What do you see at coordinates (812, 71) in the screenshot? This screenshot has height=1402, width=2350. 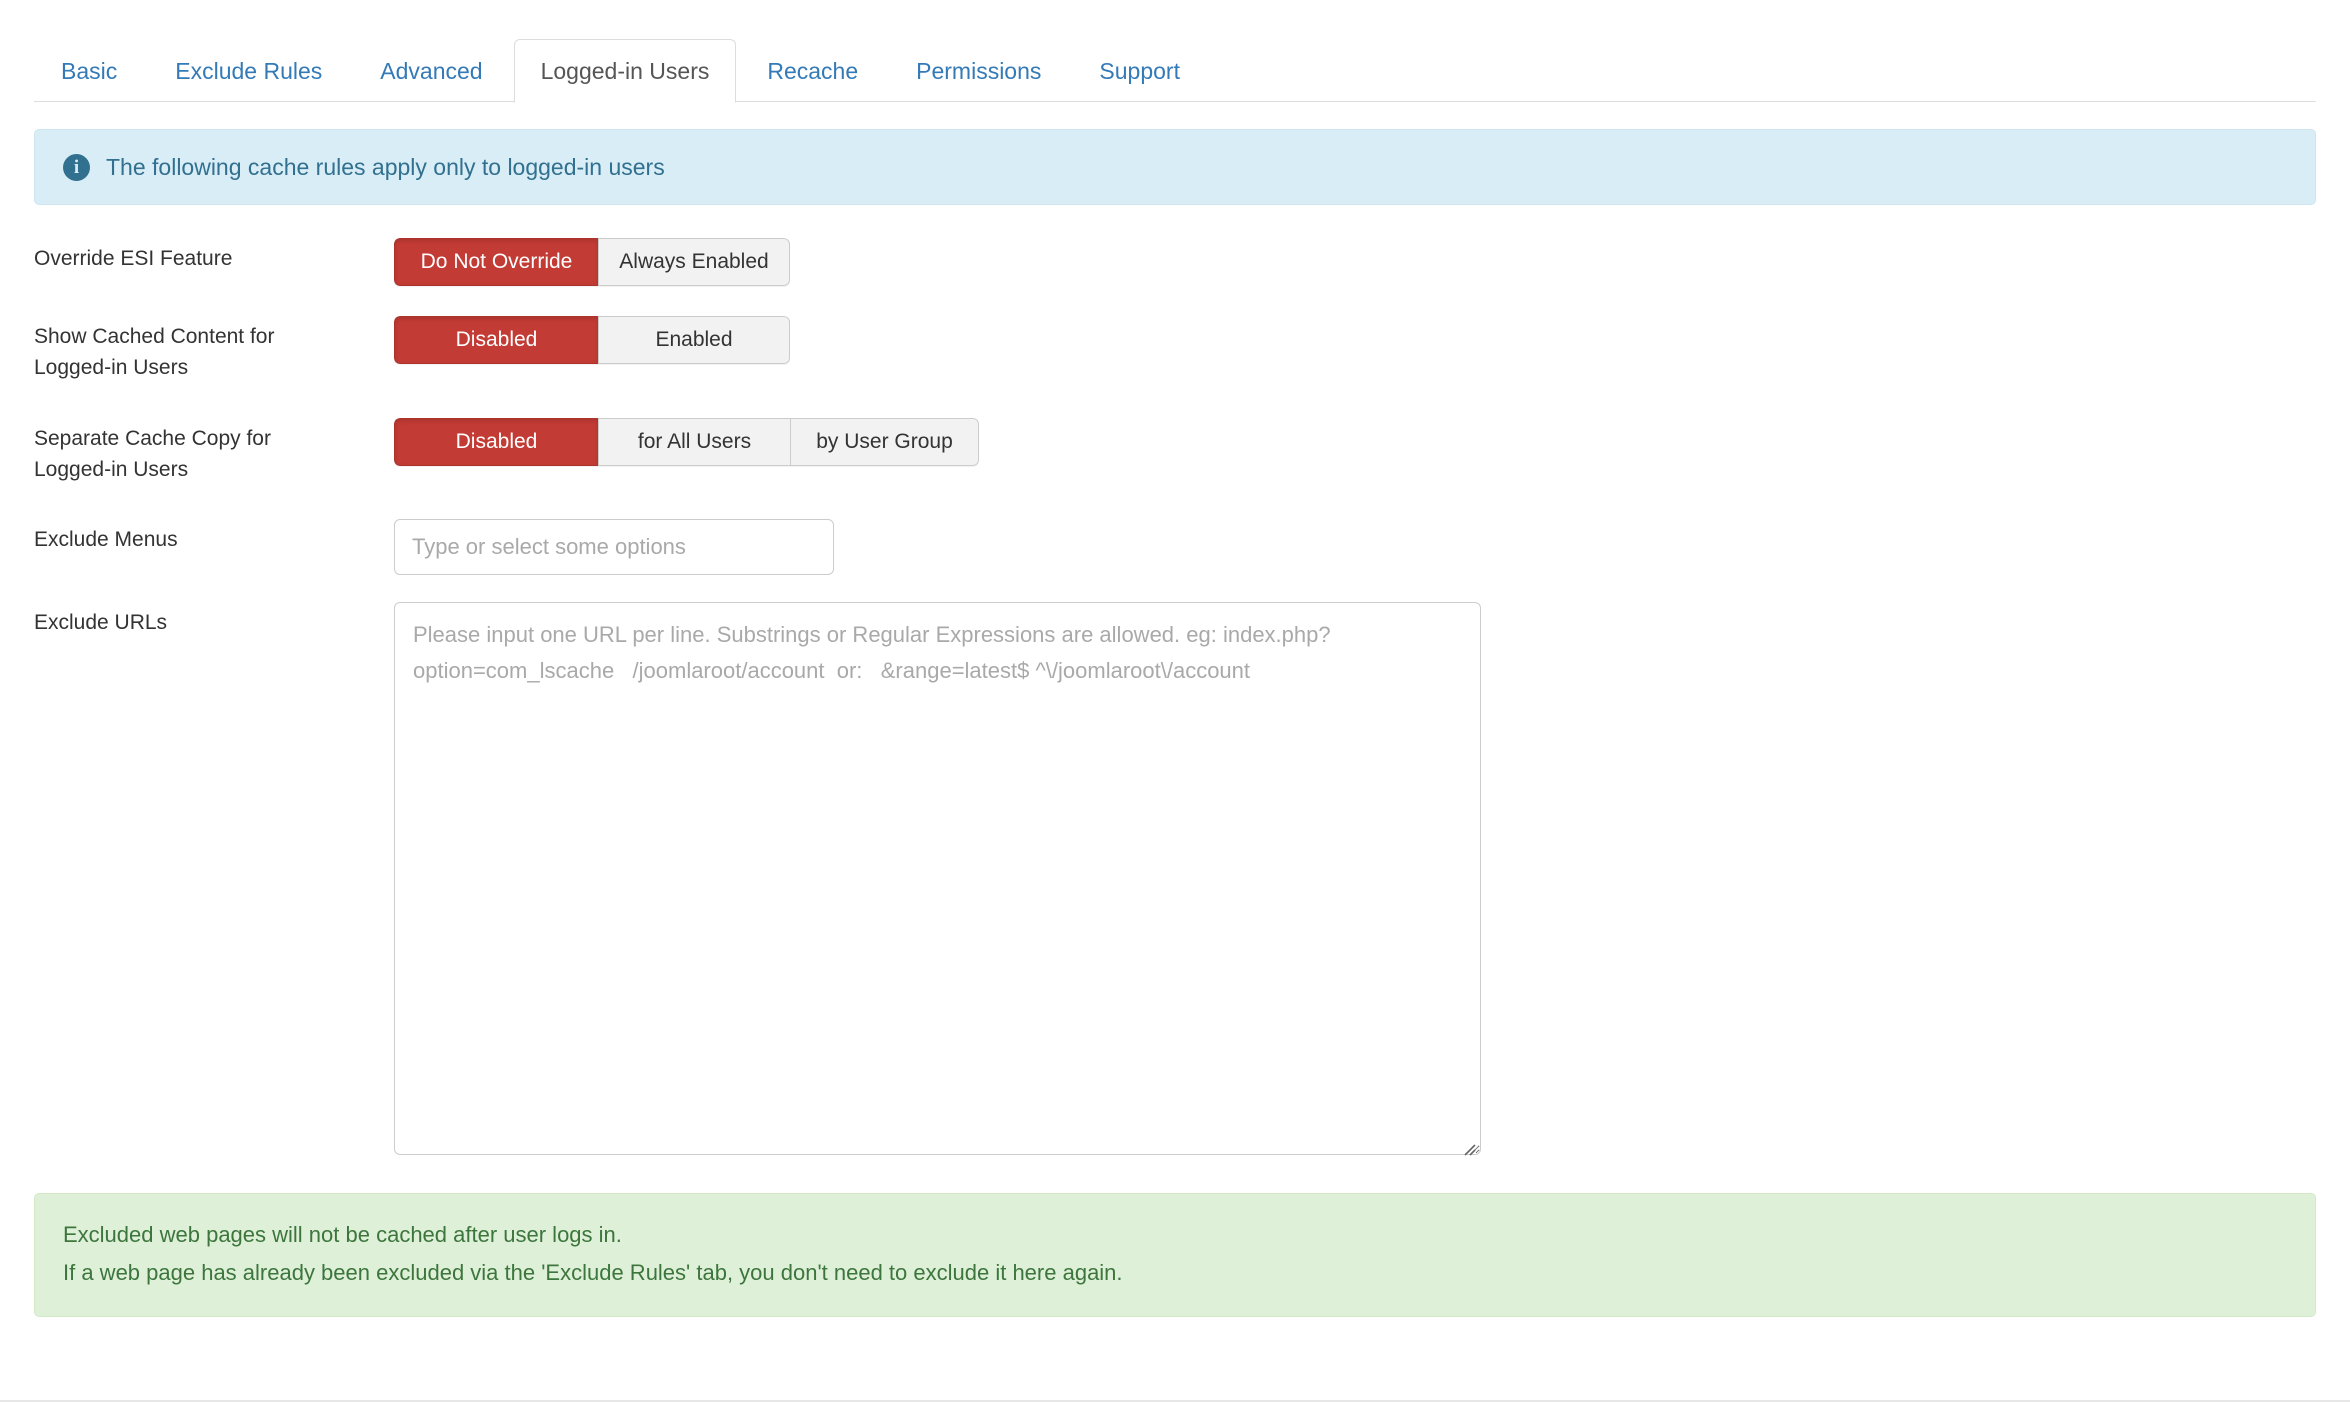 I see `tab-recache: Recache` at bounding box center [812, 71].